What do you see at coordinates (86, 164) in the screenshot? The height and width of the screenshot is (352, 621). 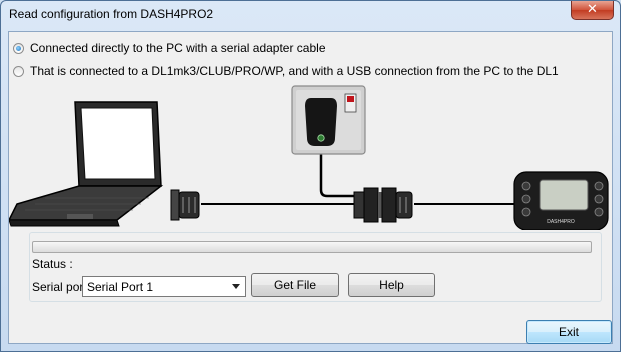 I see `laptop-icon` at bounding box center [86, 164].